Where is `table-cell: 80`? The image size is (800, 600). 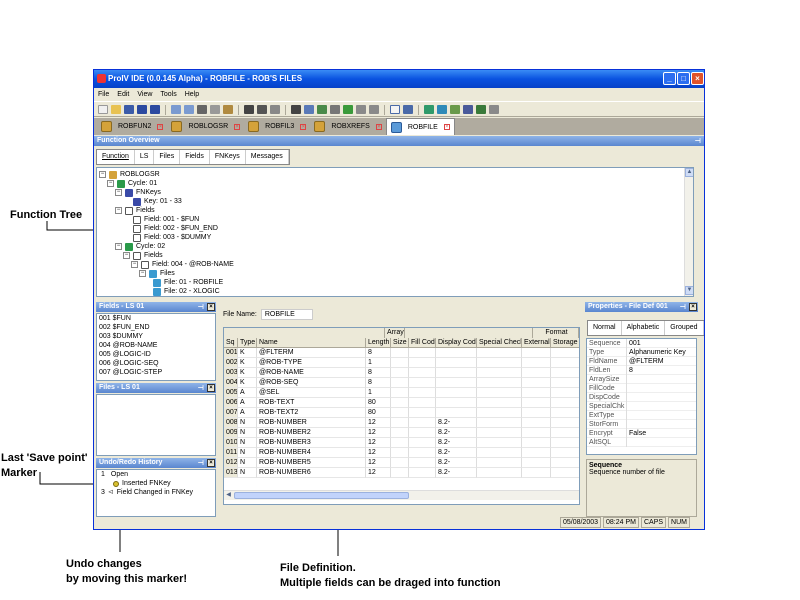 table-cell: 80 is located at coordinates (378, 403).